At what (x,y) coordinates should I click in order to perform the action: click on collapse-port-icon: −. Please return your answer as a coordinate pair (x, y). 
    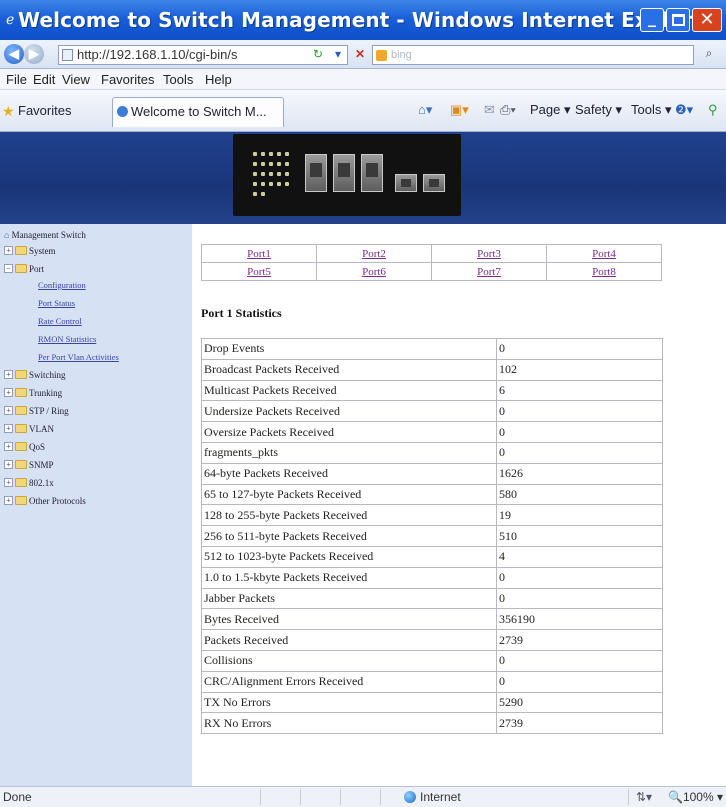
    Looking at the image, I should click on (8, 268).